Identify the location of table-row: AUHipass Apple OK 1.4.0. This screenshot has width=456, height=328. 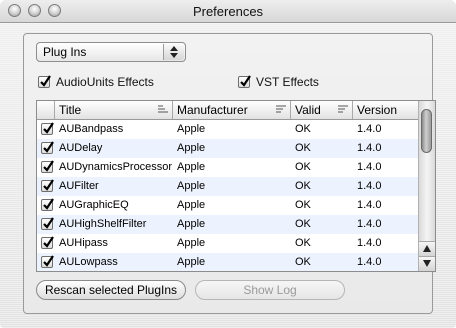
(228, 243).